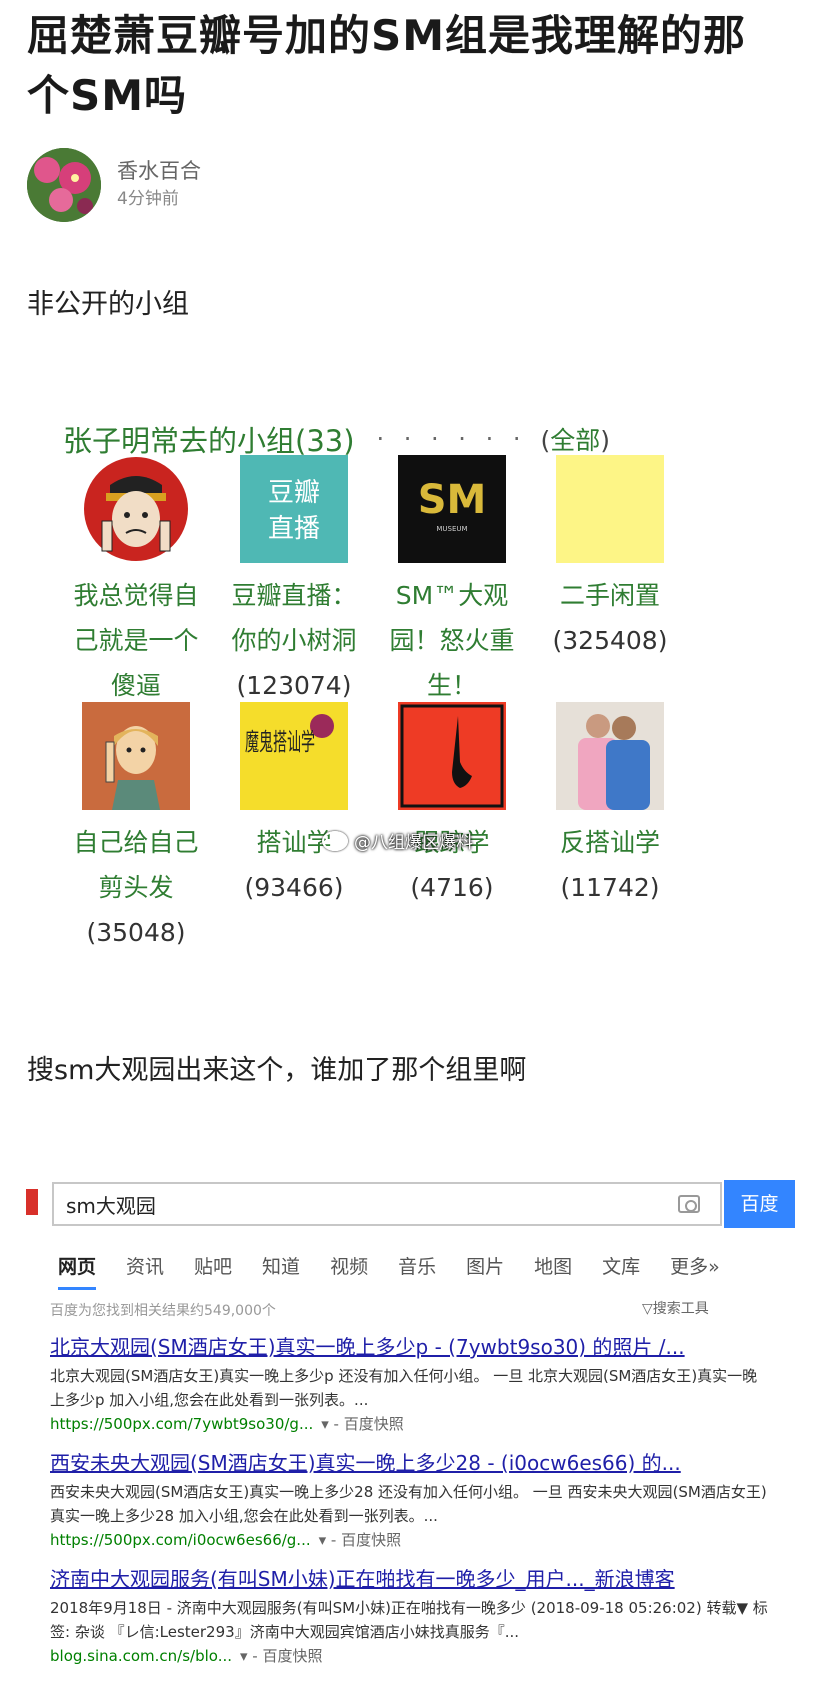 Image resolution: width=817 pixels, height=1690 pixels. Describe the element at coordinates (136, 865) in the screenshot. I see `group-name: 自己给自己 剪头发` at that location.